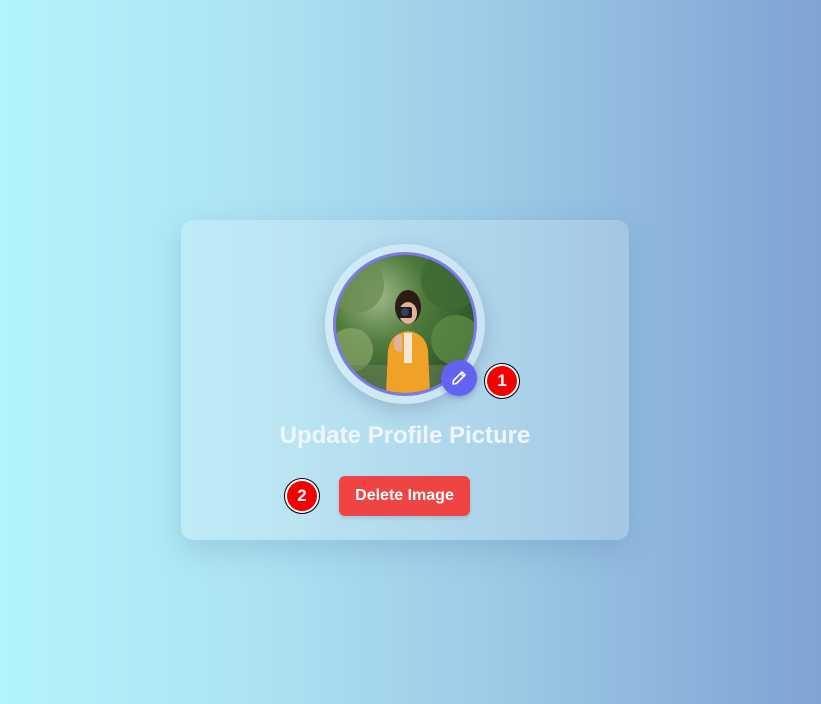 The height and width of the screenshot is (704, 821). I want to click on annotation-badge-1: 1, so click(502, 381).